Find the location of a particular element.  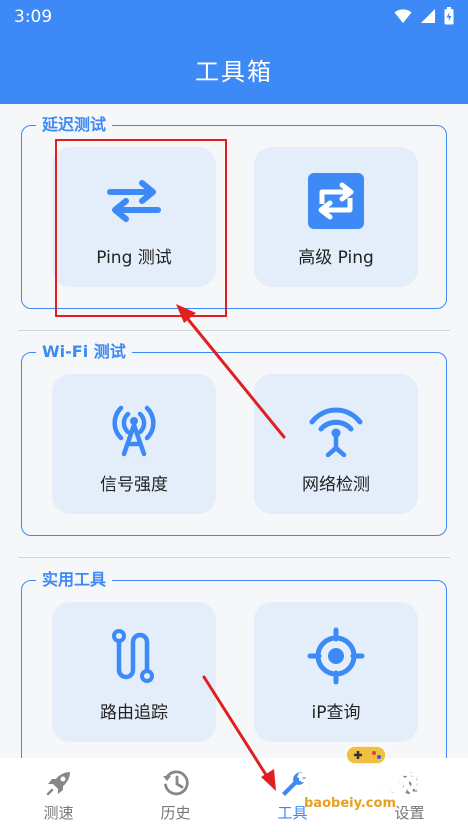

section-title: 延迟测试 is located at coordinates (74, 125).